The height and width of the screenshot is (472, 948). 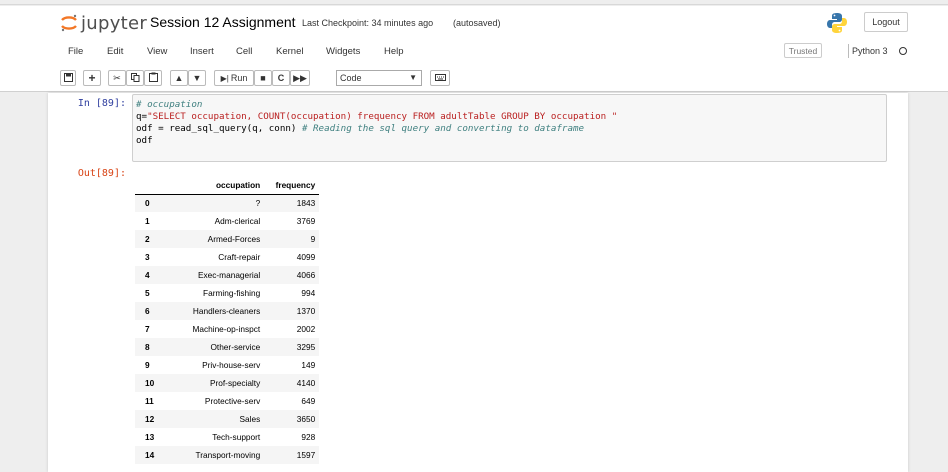 What do you see at coordinates (379, 78) in the screenshot?
I see `cell-type-select: Code ▼` at bounding box center [379, 78].